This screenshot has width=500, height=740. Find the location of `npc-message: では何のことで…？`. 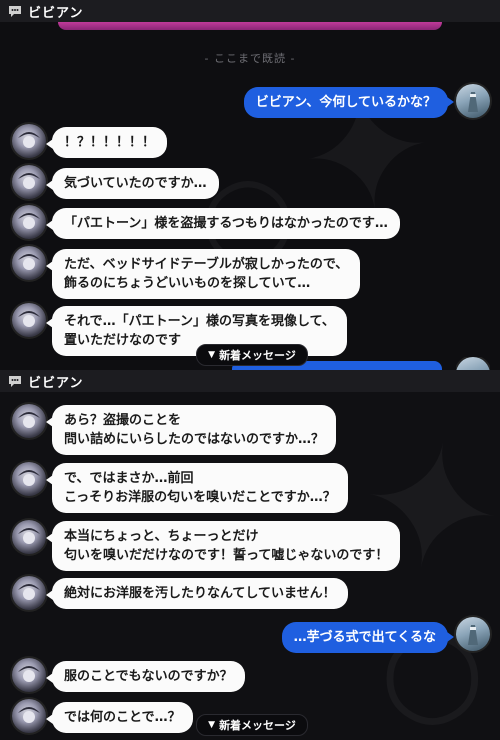

npc-message: では何のことで…？ is located at coordinates (119, 717).